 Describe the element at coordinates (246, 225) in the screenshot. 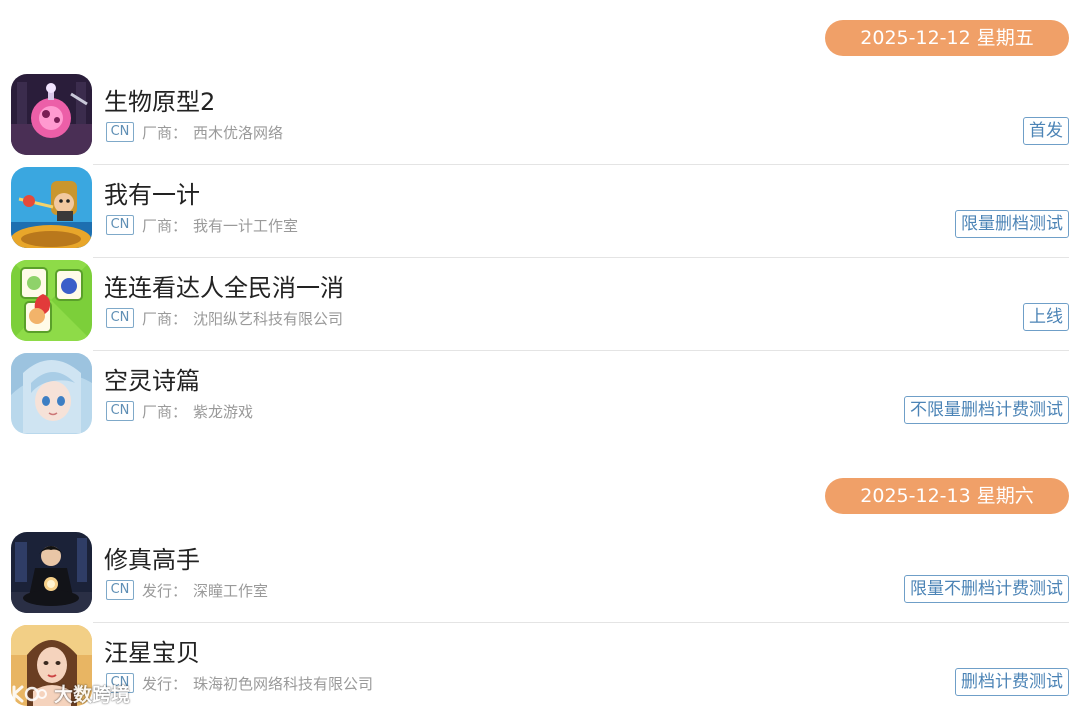

I see `meta-value: 我有一计工作室` at that location.